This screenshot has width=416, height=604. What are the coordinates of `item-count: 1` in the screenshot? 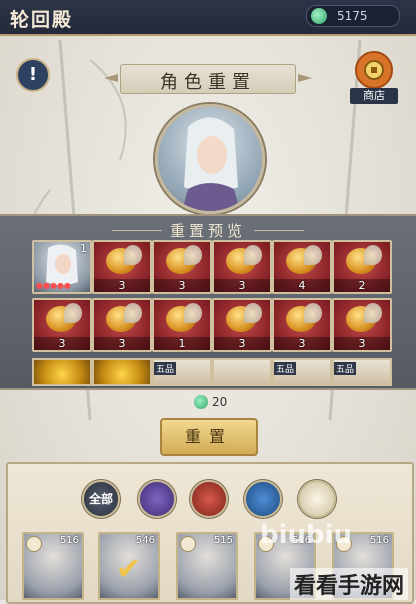 It's located at (182, 343).